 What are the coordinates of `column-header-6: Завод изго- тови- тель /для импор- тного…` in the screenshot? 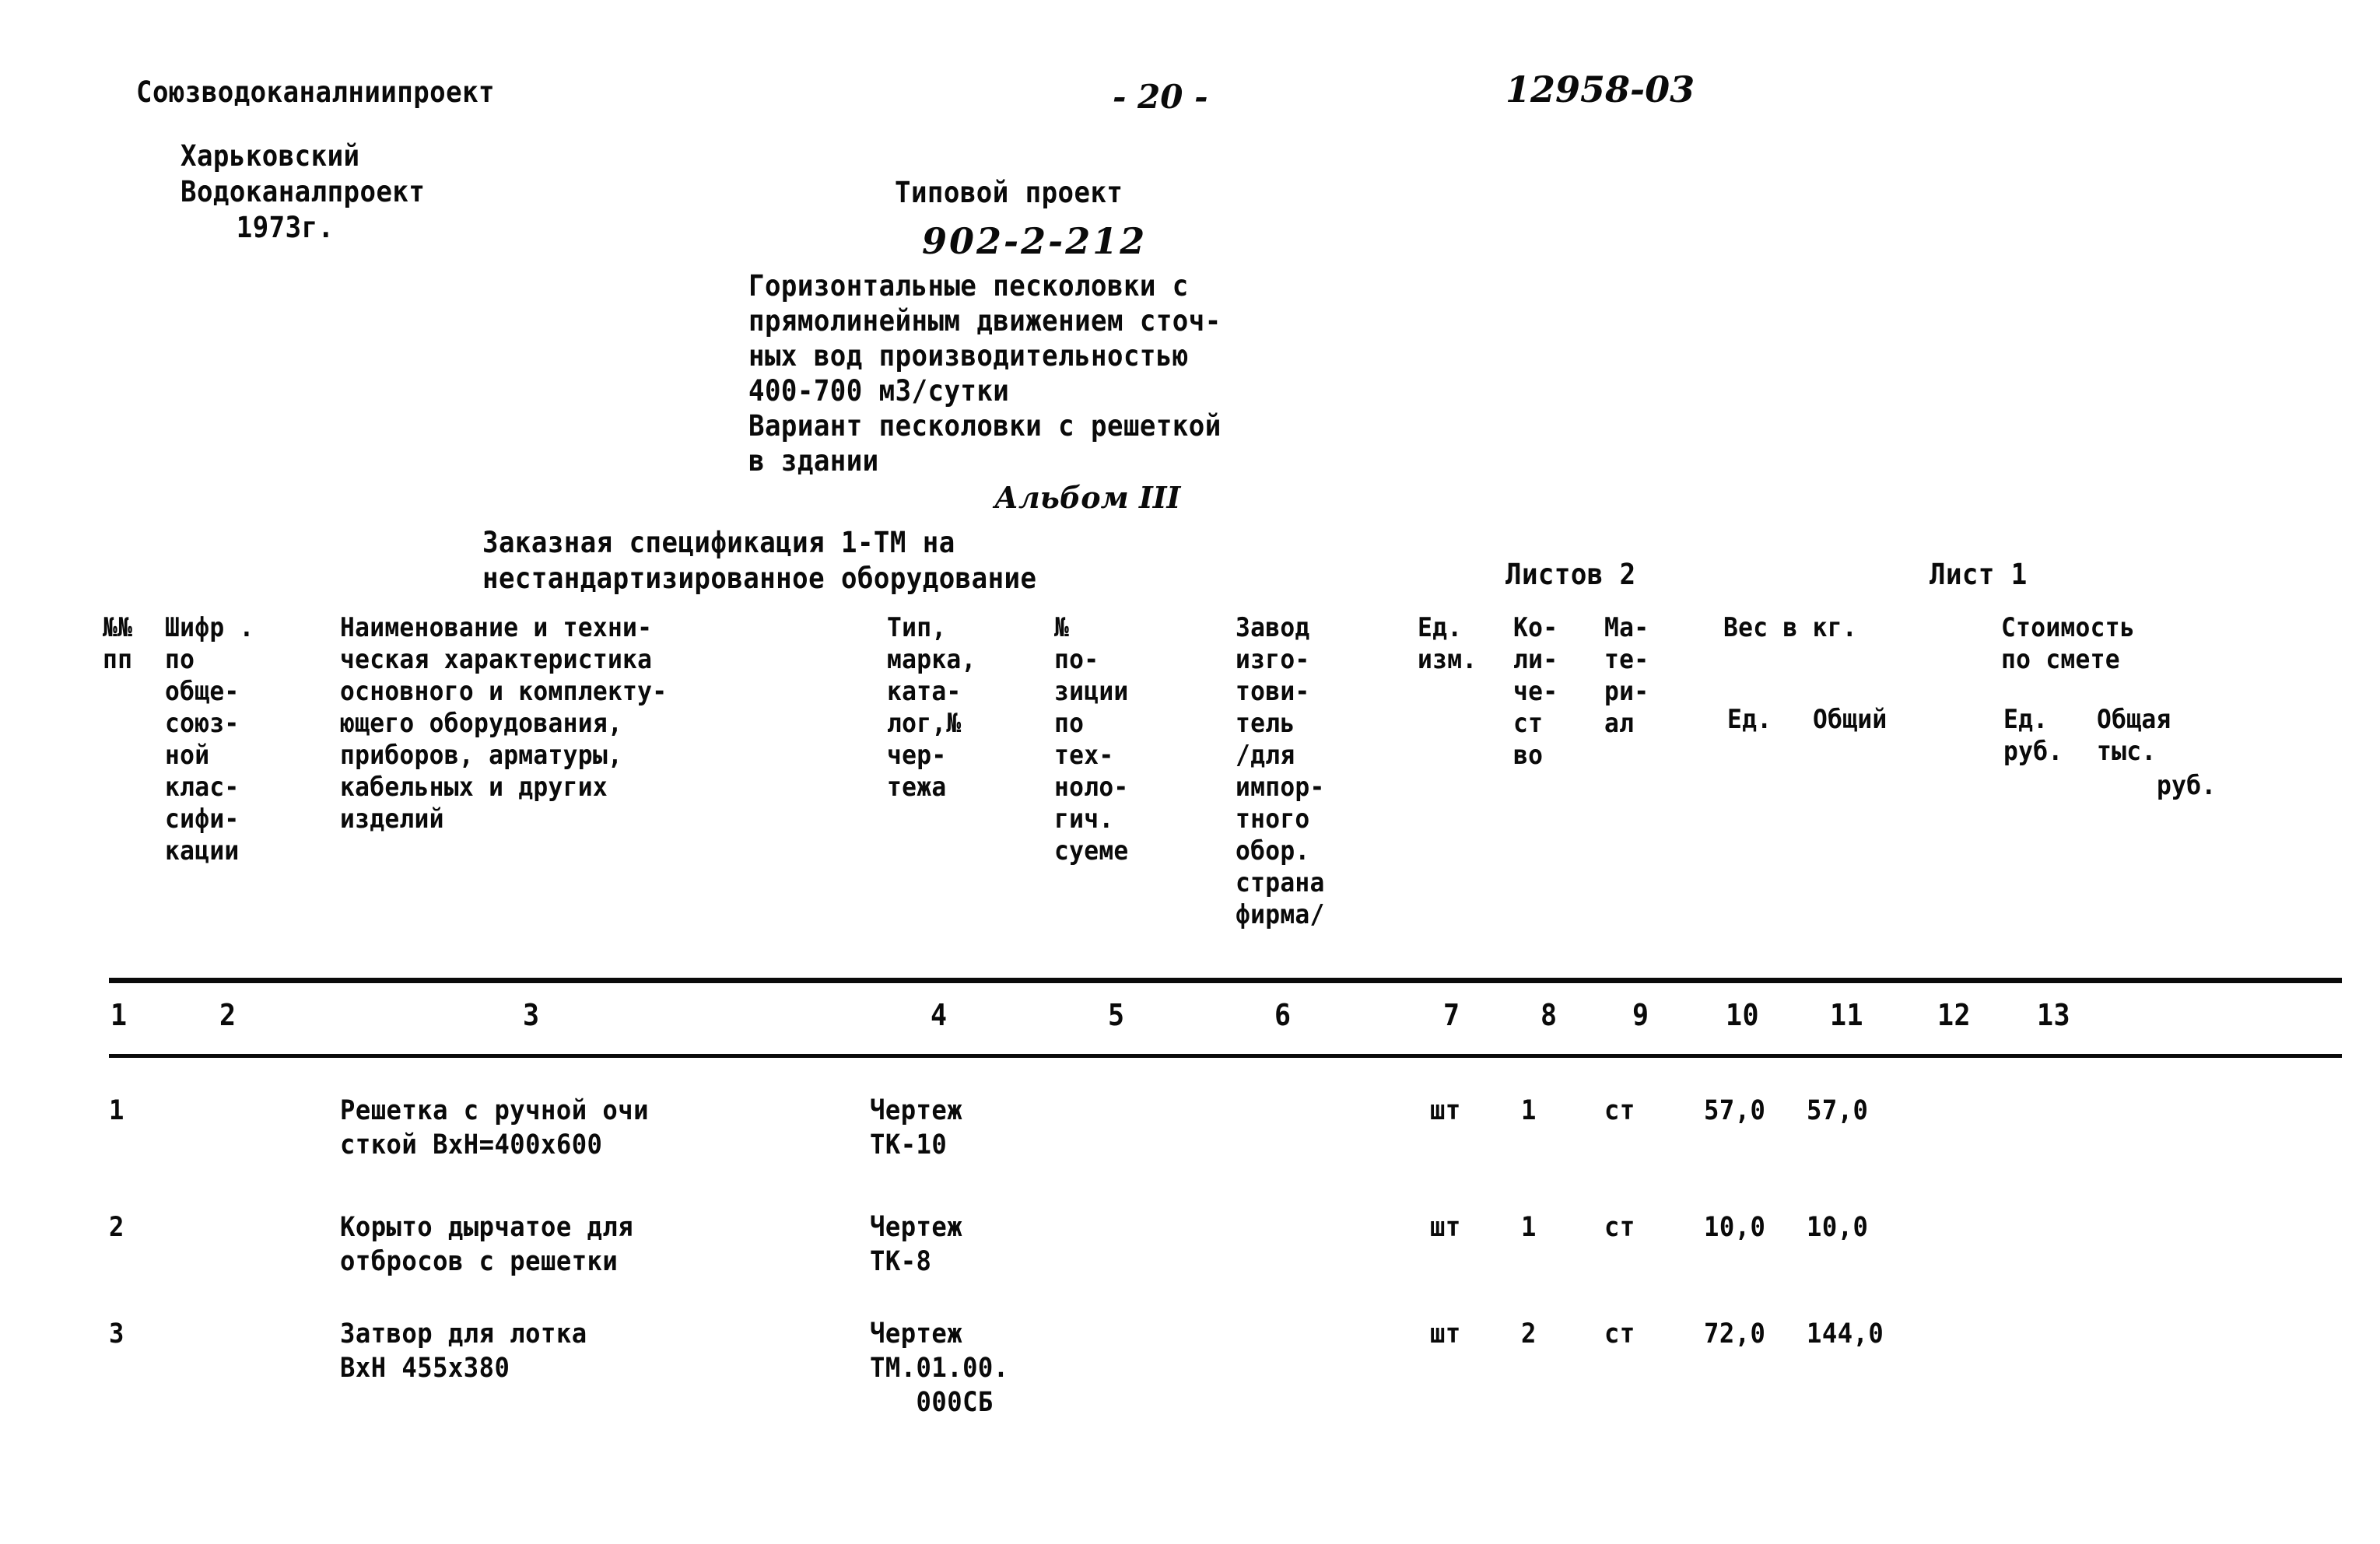 It's located at (1281, 771).